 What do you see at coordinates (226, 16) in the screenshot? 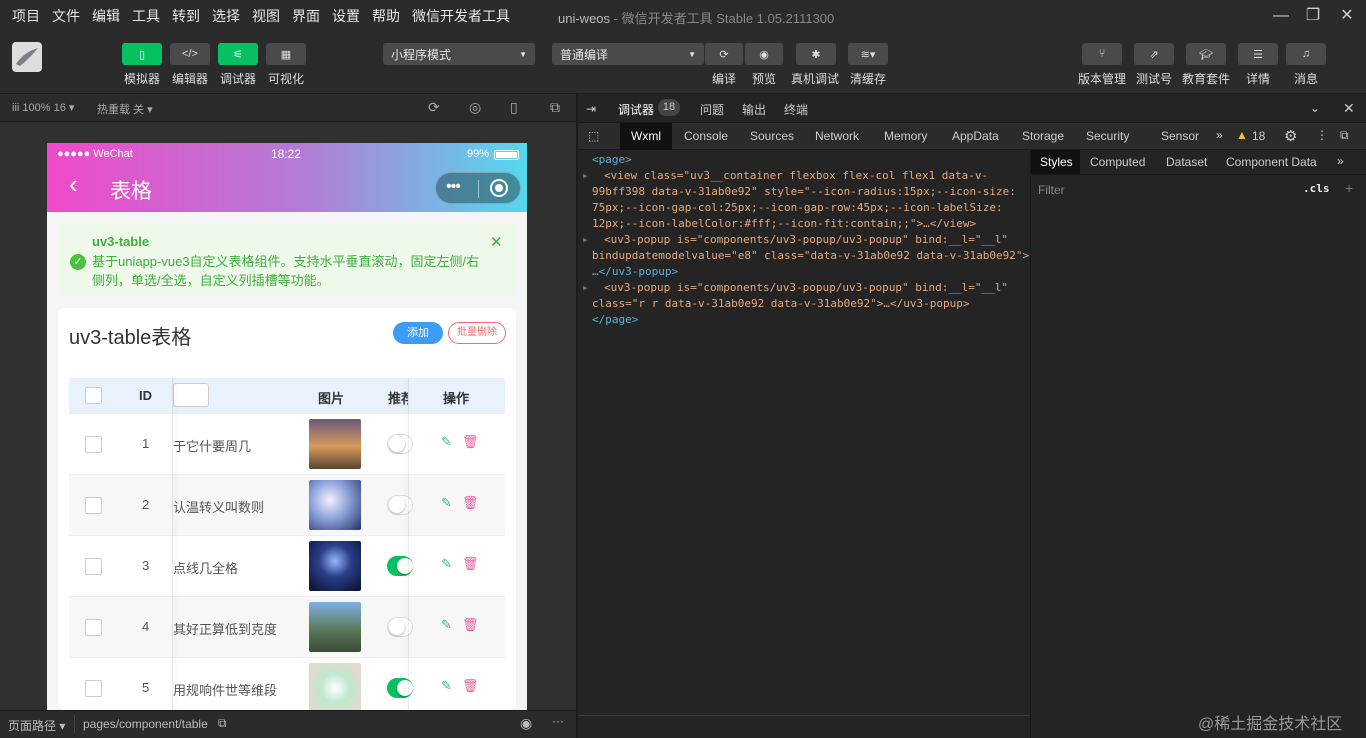
I see `menu-select: 选择` at bounding box center [226, 16].